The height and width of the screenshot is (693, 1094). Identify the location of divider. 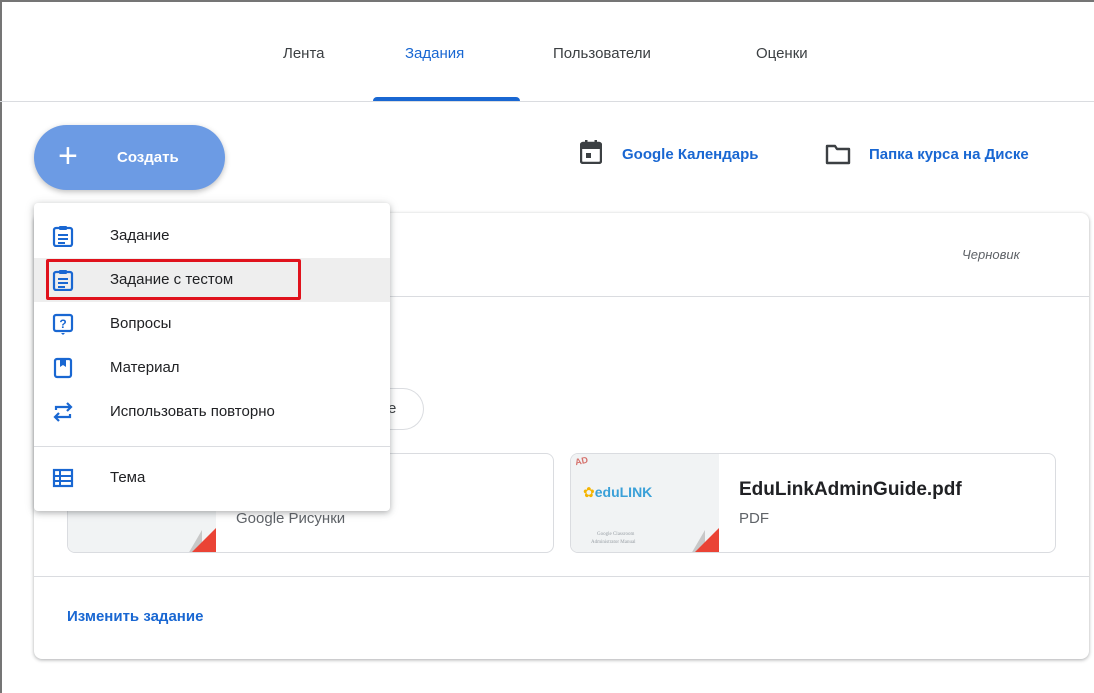
(561, 576).